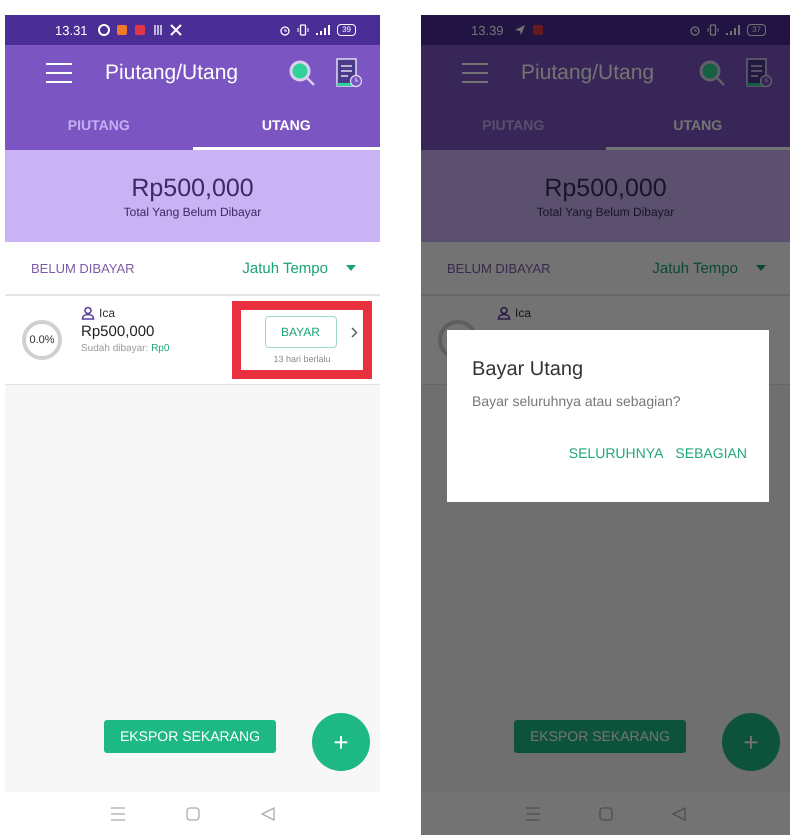 This screenshot has height=835, width=790. What do you see at coordinates (98, 125) in the screenshot?
I see `tab: PIUTANG` at bounding box center [98, 125].